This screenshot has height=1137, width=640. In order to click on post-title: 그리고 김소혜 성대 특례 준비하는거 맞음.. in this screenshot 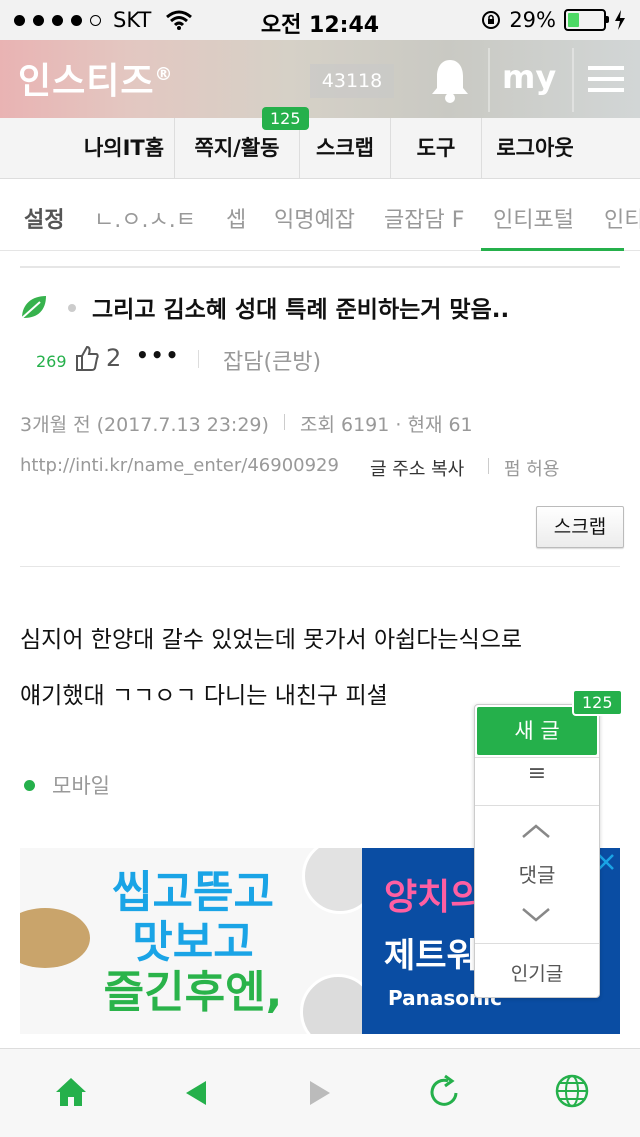, I will do `click(301, 310)`.